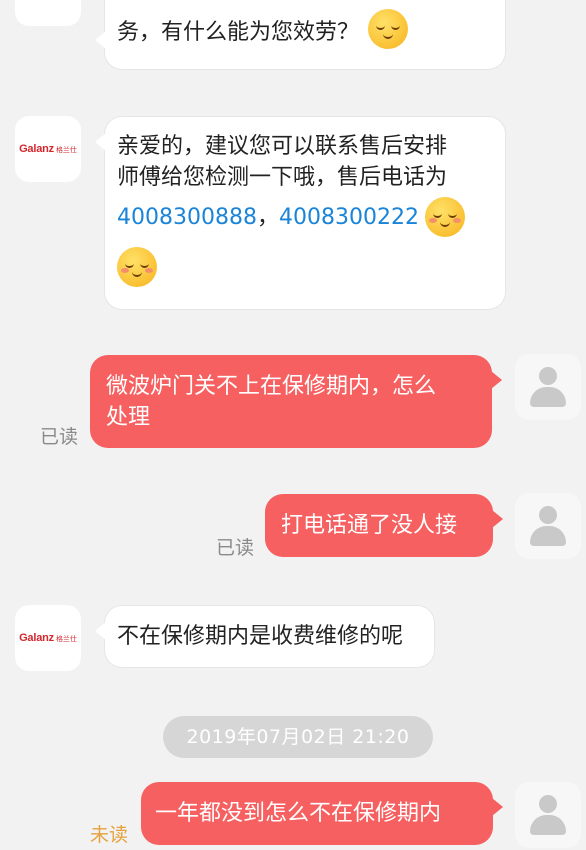 This screenshot has height=850, width=586. What do you see at coordinates (388, 29) in the screenshot?
I see `thinking-face-emoji` at bounding box center [388, 29].